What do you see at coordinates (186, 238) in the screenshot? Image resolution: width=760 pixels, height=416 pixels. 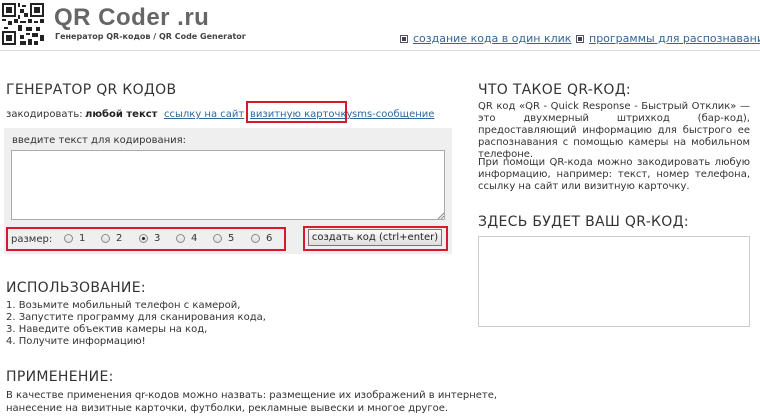 I see `size-option-4: 4` at bounding box center [186, 238].